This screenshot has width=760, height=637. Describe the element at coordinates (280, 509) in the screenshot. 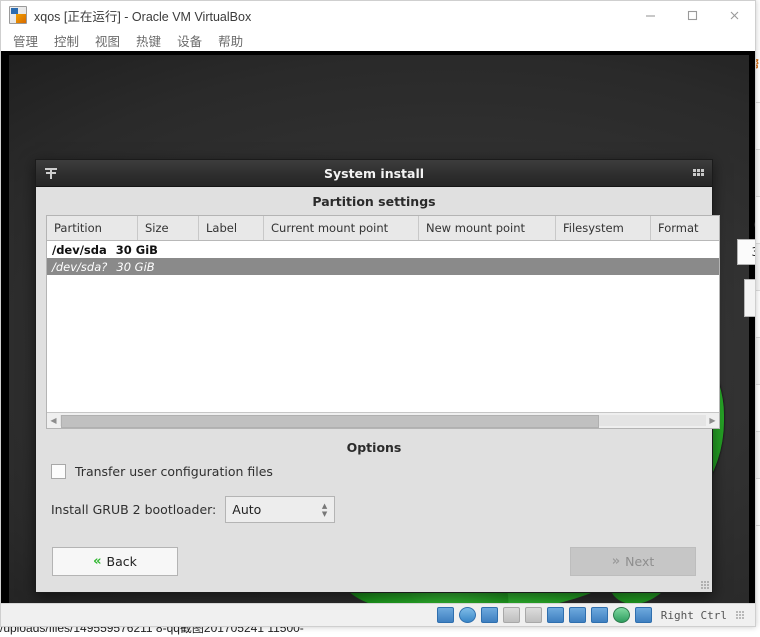

I see `grub-bootloader-select: Auto ▲ ▼` at that location.